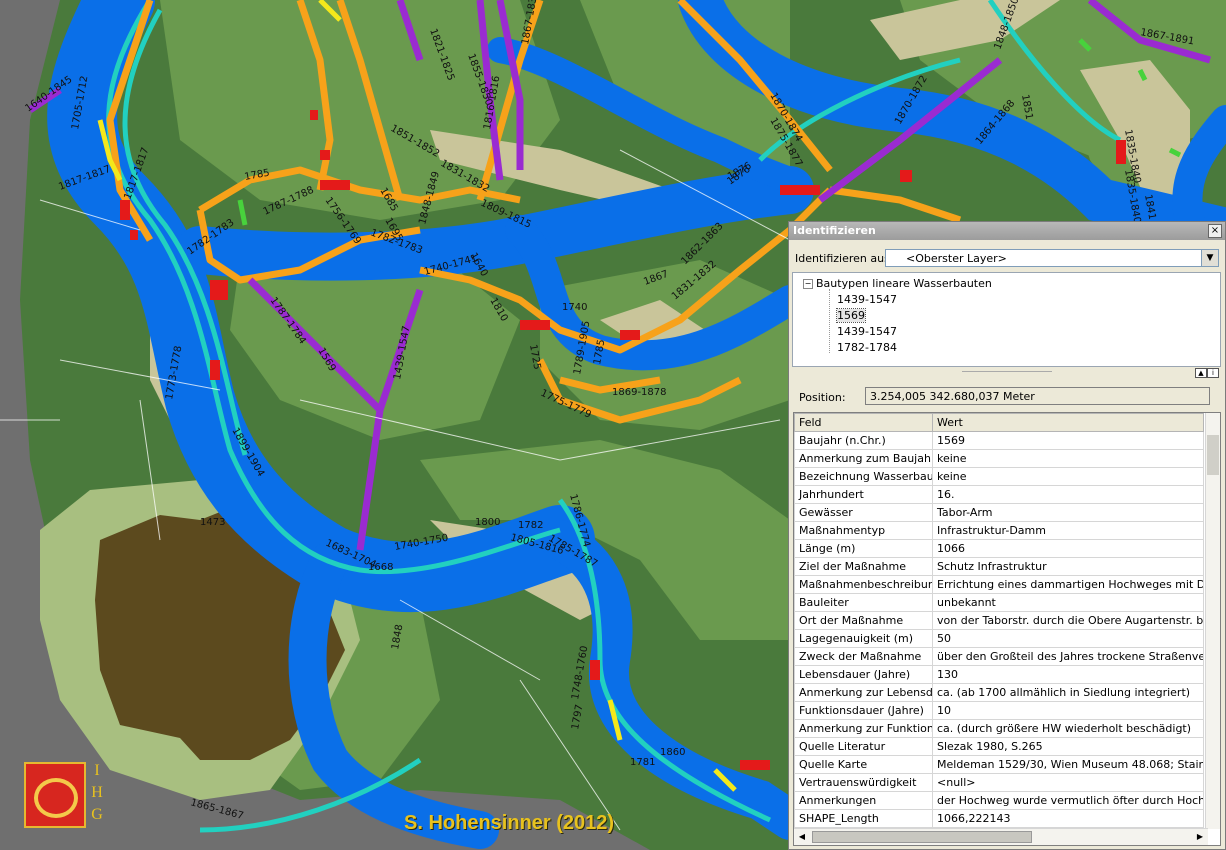 This screenshot has width=1226, height=850. I want to click on table-row: Bezeichnung Wasserbau keine, so click(999, 476).